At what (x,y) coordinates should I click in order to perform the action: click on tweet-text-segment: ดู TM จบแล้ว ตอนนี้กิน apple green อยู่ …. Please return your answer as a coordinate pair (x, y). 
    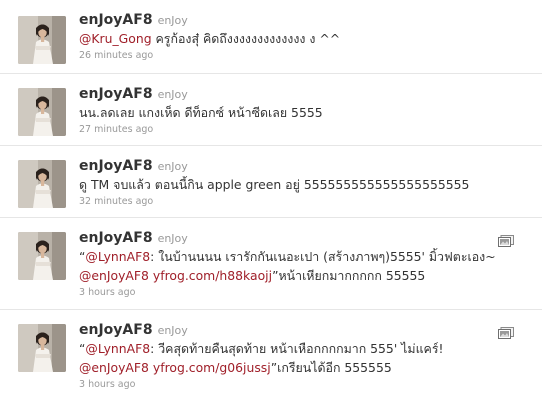
    Looking at the image, I should click on (274, 184).